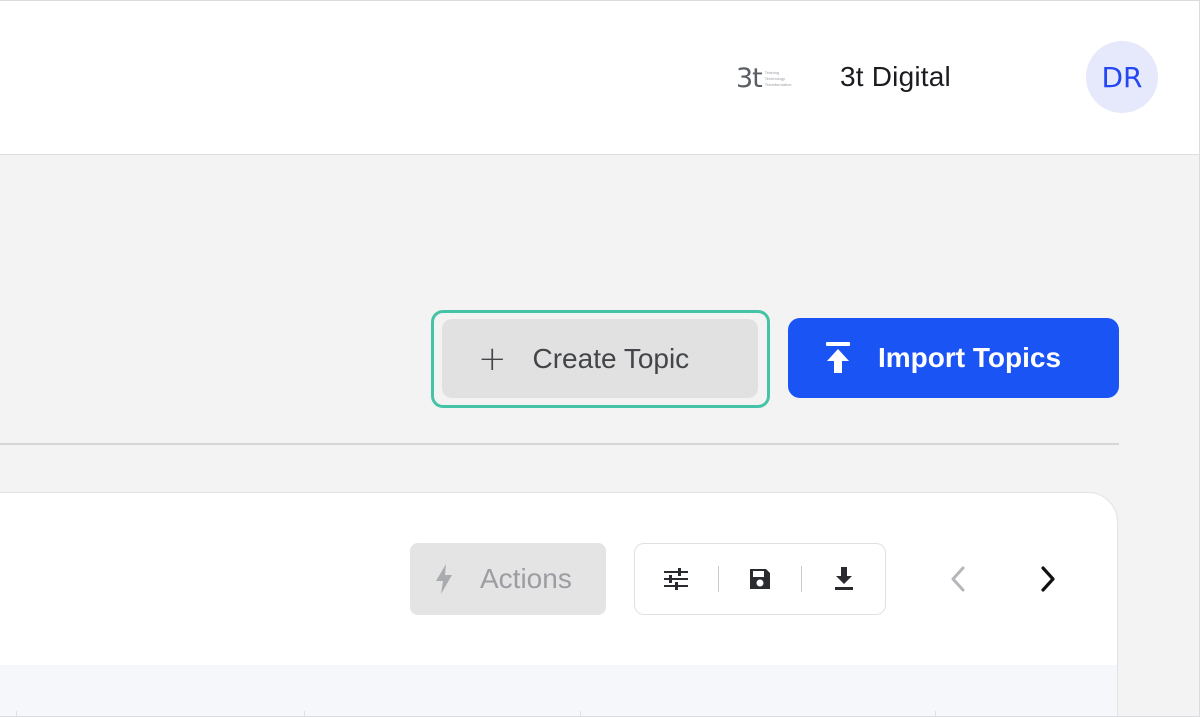 The width and height of the screenshot is (1200, 717). Describe the element at coordinates (838, 357) in the screenshot. I see `upload-icon` at that location.